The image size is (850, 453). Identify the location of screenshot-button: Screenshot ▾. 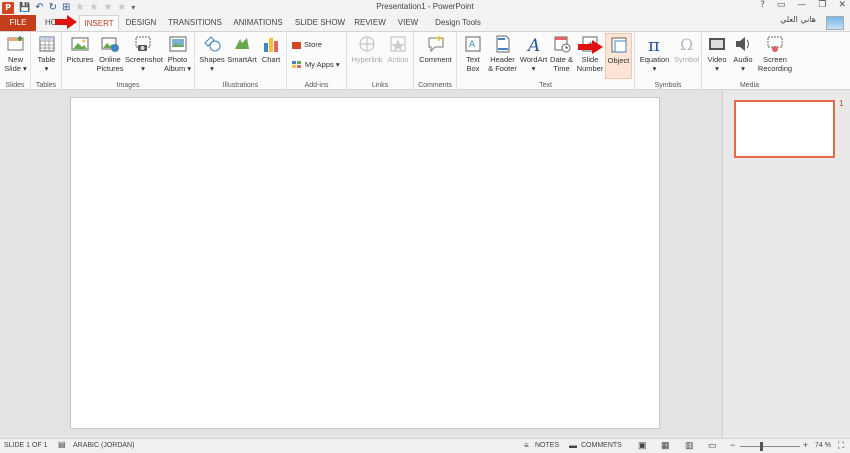
(144, 54).